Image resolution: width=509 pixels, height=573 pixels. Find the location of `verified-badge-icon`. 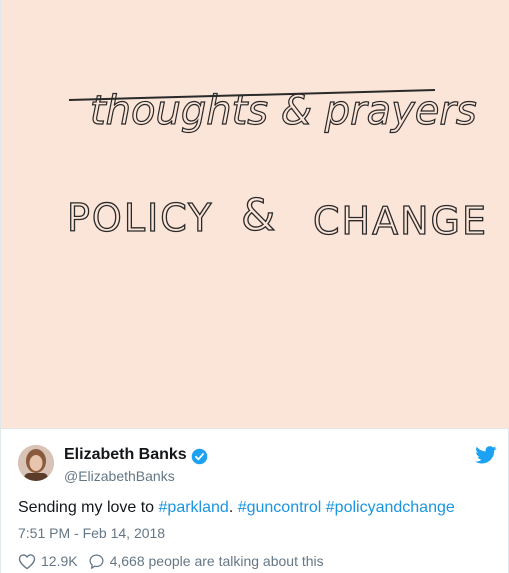

verified-badge-icon is located at coordinates (199, 456).